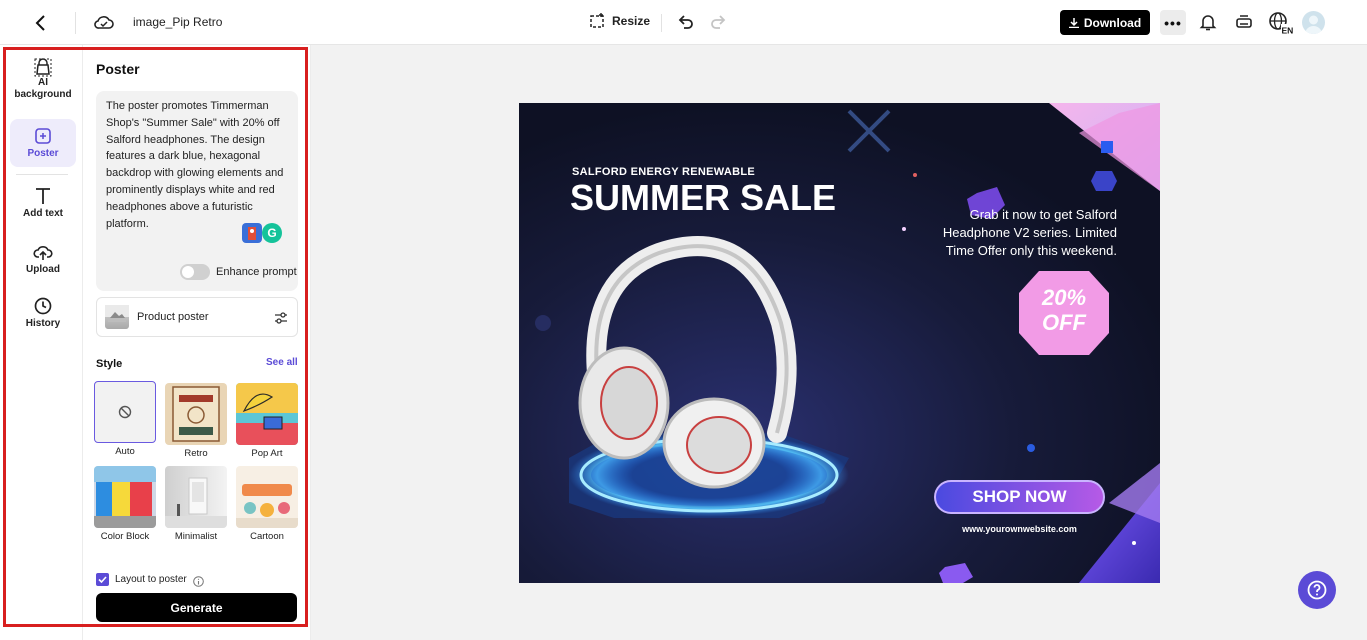 The image size is (1367, 640). I want to click on panel-title: Poster, so click(118, 69).